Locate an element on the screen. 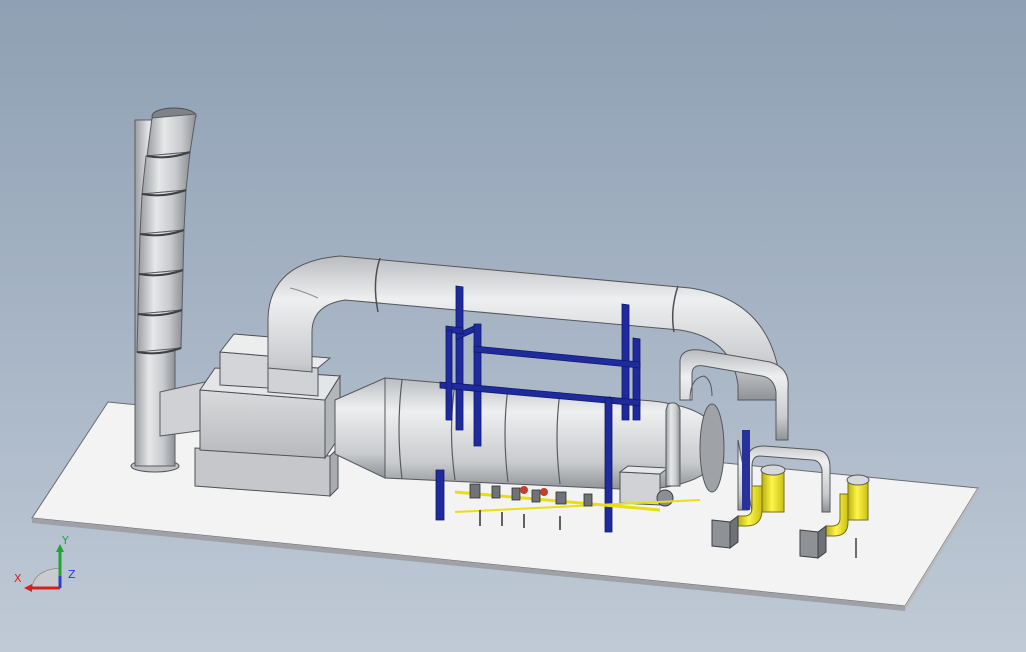 The height and width of the screenshot is (652, 1026). triad-plane is located at coordinates (46, 578).